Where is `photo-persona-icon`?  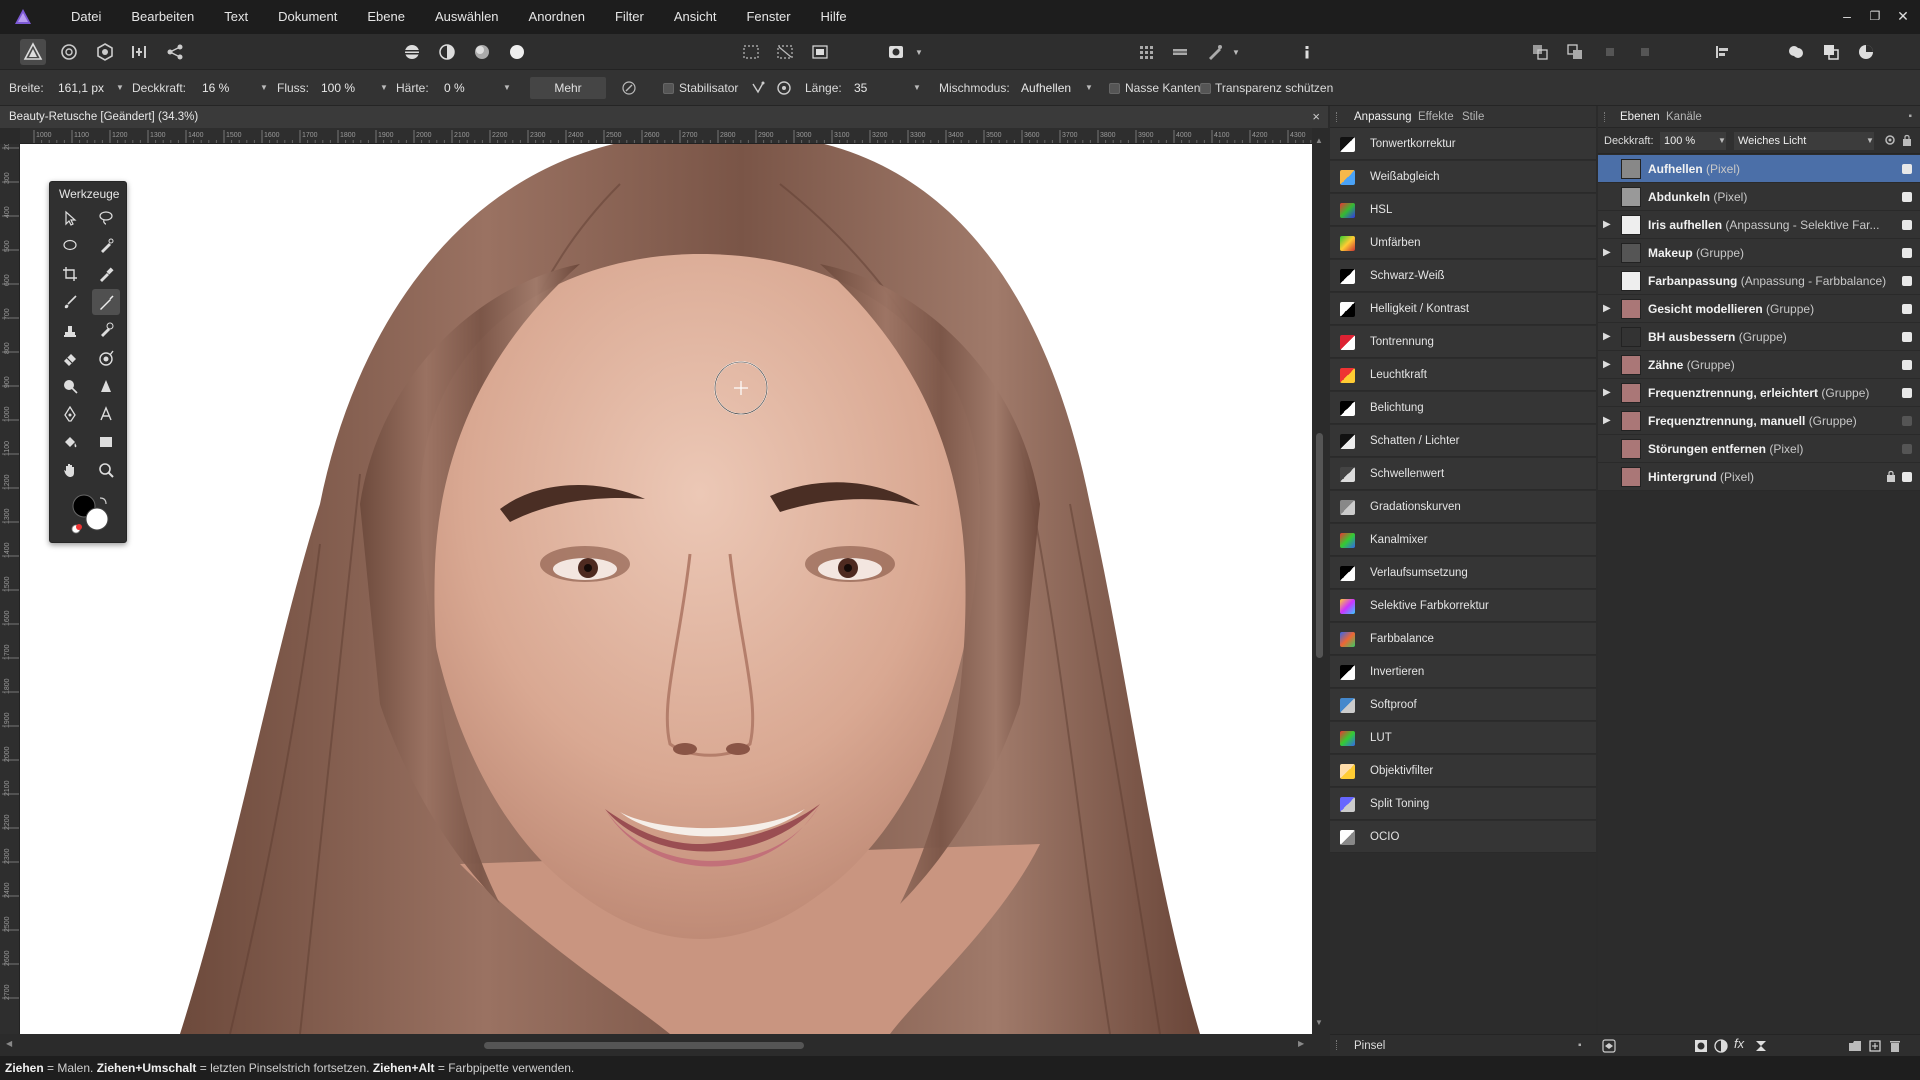 photo-persona-icon is located at coordinates (33, 52).